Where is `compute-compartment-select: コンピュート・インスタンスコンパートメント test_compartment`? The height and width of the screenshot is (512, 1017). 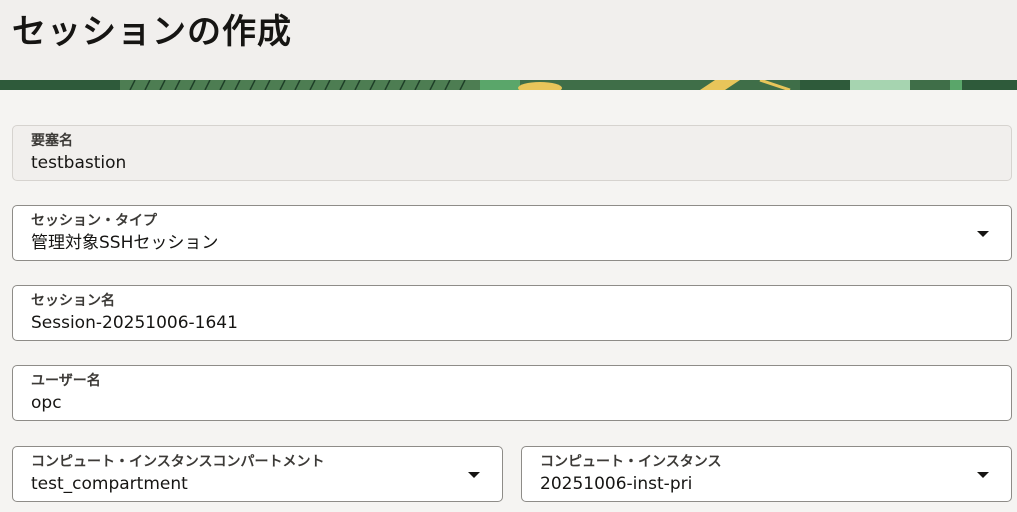 compute-compartment-select: コンピュート・インスタンスコンパートメント test_compartment is located at coordinates (257, 474).